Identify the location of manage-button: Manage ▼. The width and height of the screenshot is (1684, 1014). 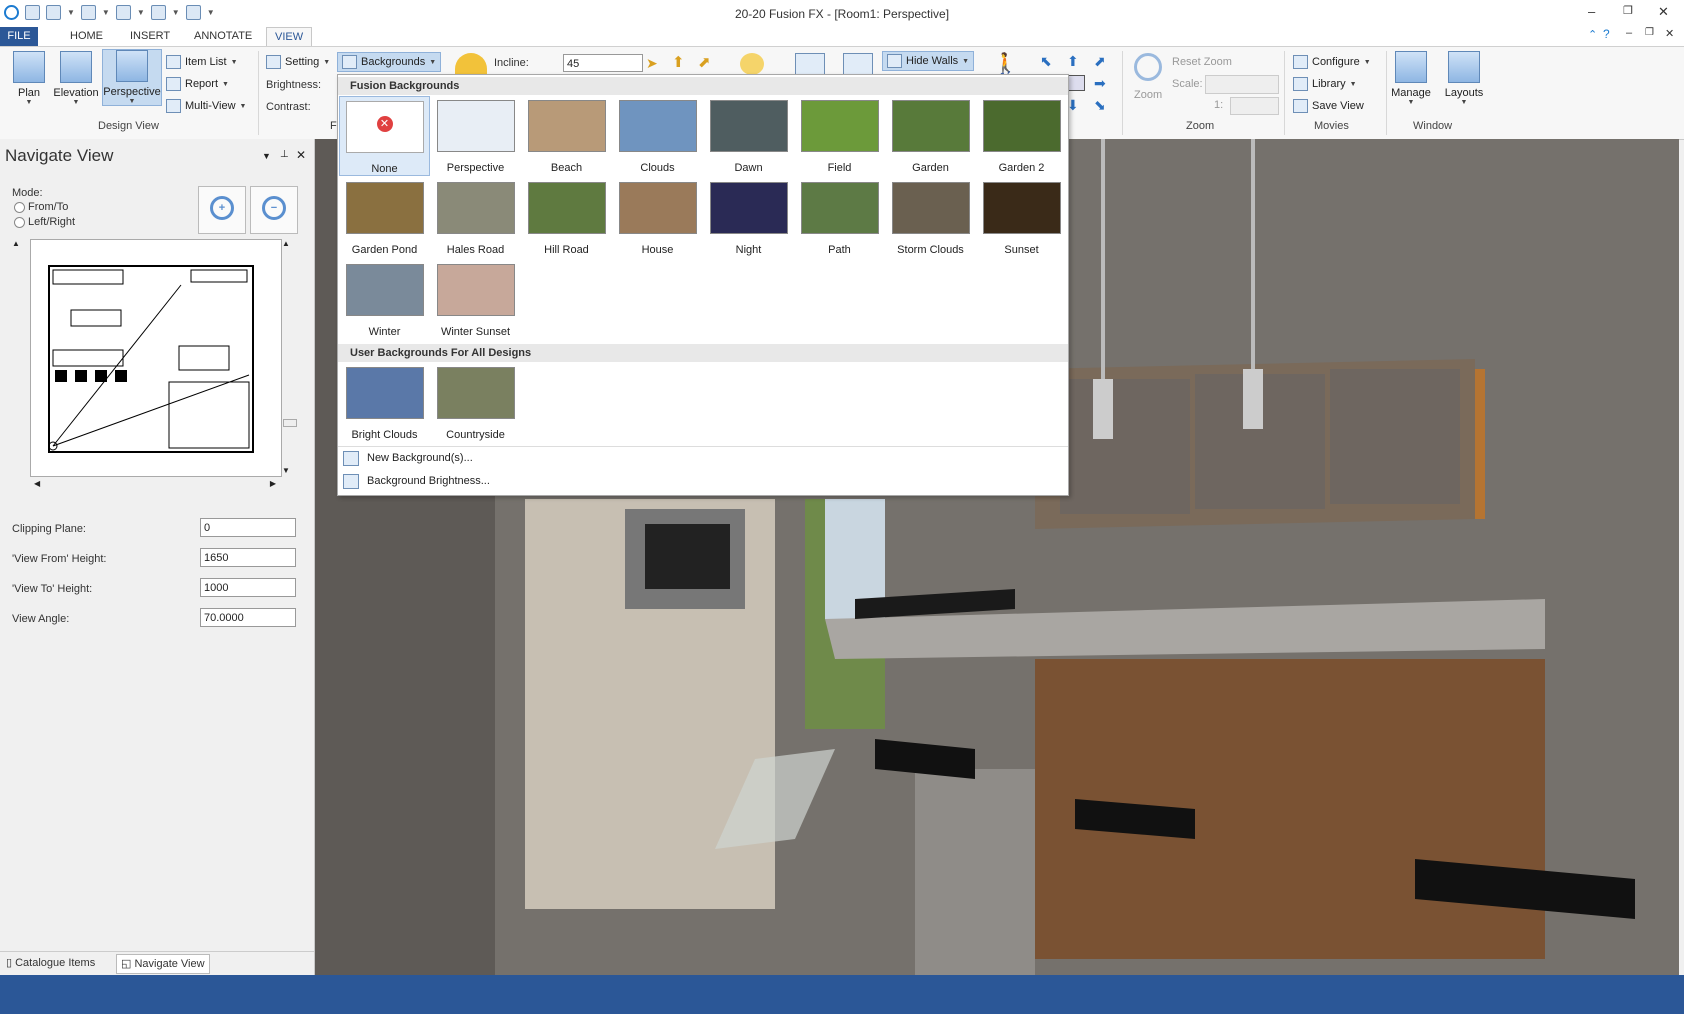
(1411, 78).